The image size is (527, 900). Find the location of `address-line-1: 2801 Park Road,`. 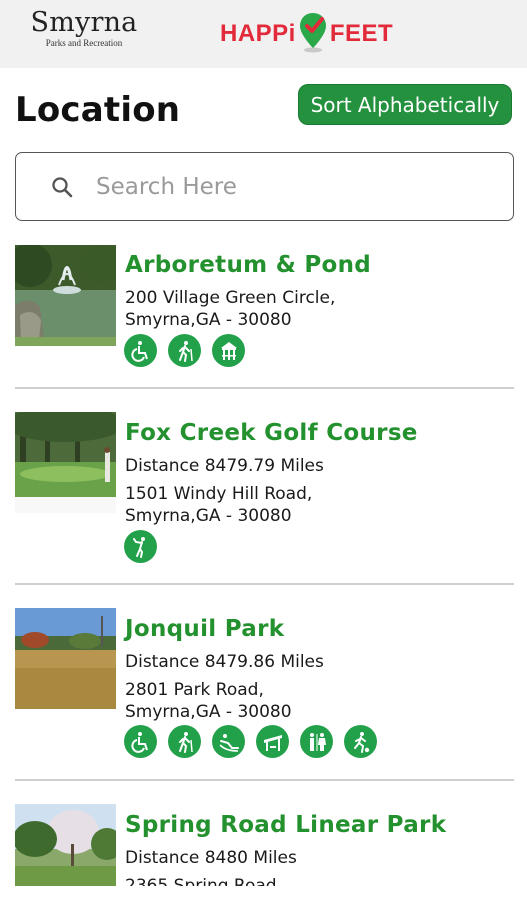

address-line-1: 2801 Park Road, is located at coordinates (194, 690).